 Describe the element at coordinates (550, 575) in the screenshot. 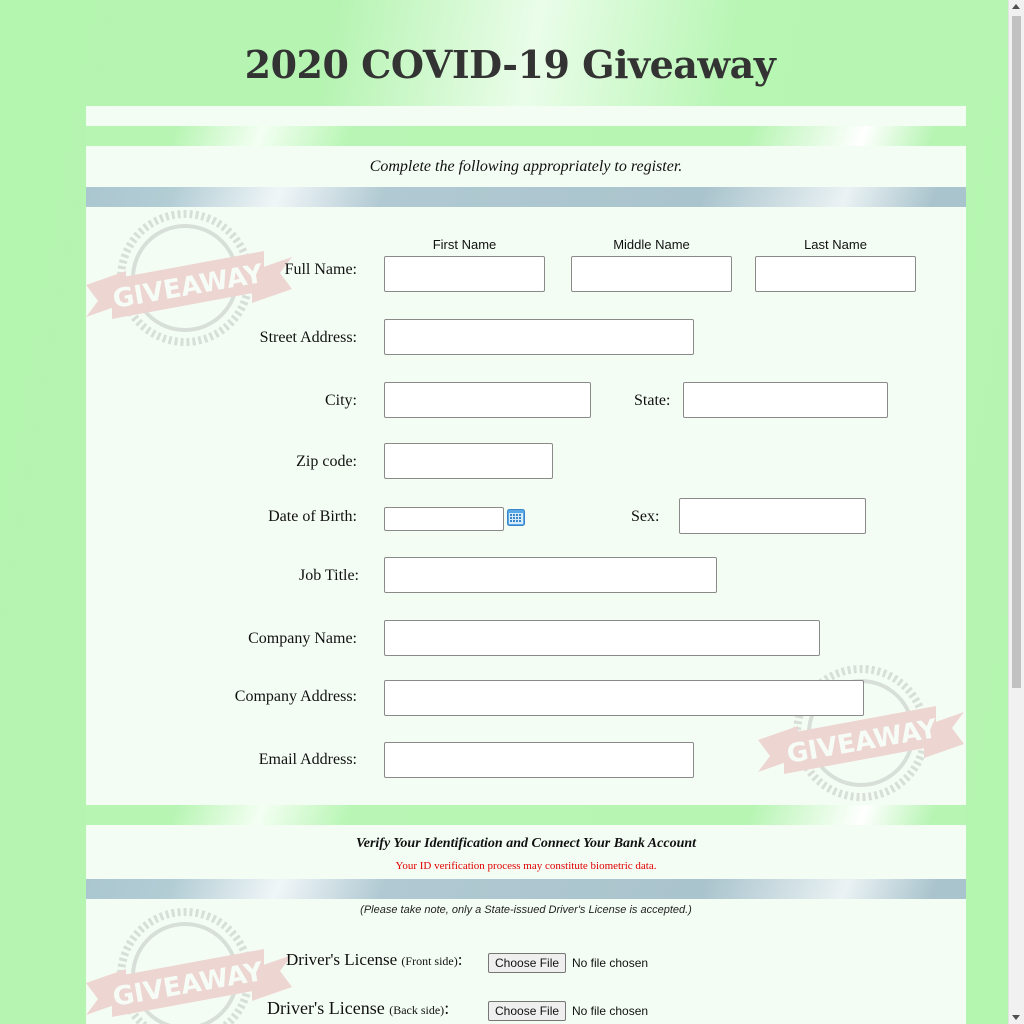

I see `job-title-field` at that location.